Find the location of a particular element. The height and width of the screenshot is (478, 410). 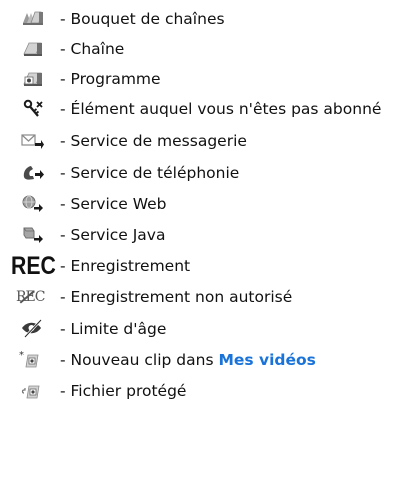

legend-label: - Nouveau clip dans Mes vidéos is located at coordinates (188, 360).